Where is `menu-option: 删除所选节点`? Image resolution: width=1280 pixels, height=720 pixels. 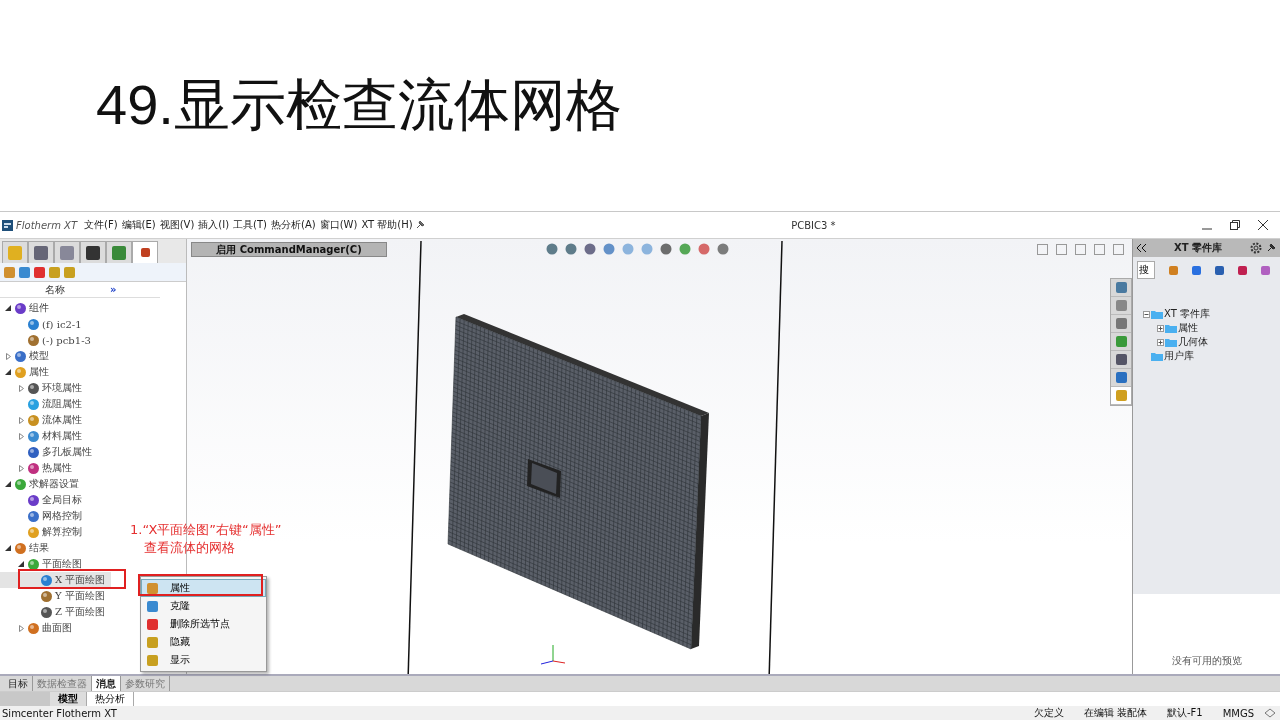 menu-option: 删除所选节点 is located at coordinates (203, 624).